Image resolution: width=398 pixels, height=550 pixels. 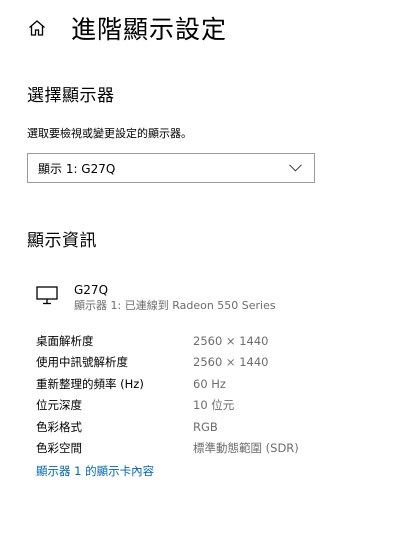 What do you see at coordinates (65, 340) in the screenshot?
I see `info-label: 桌面解析度` at bounding box center [65, 340].